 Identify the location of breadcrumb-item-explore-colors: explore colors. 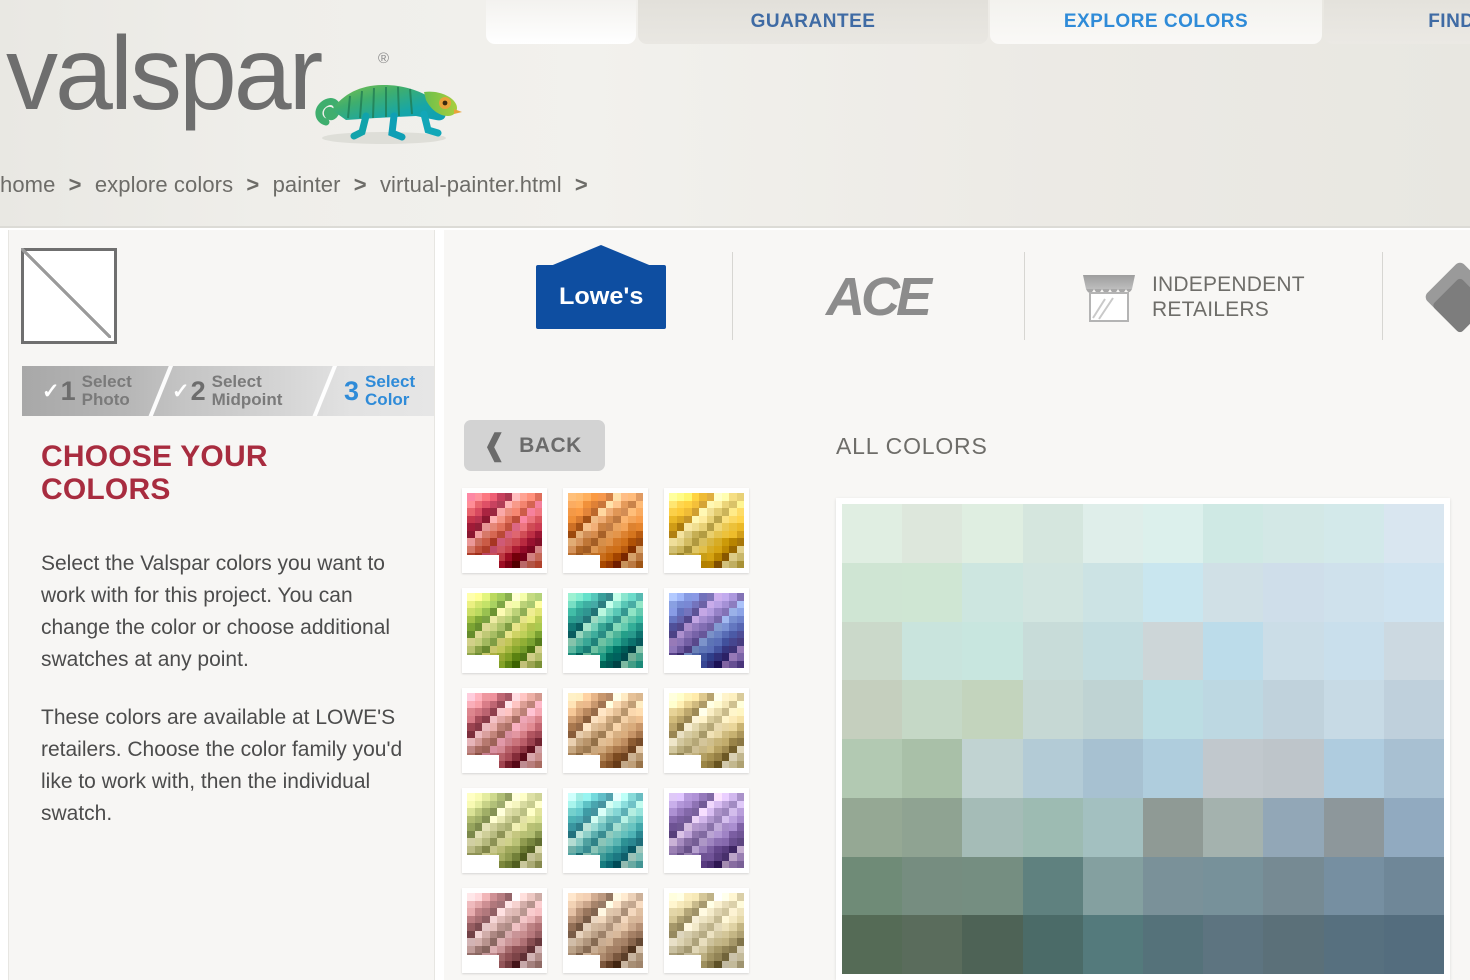
(164, 184).